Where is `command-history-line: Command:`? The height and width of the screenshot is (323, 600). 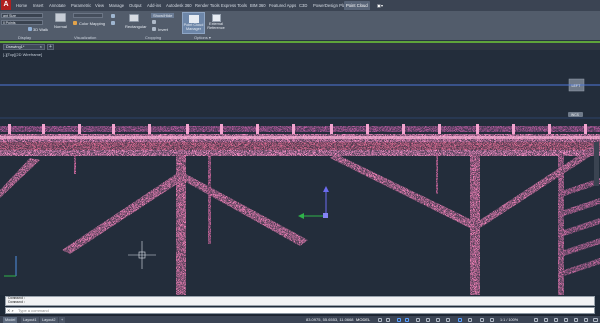
command-history-line: Command: is located at coordinates (17, 303).